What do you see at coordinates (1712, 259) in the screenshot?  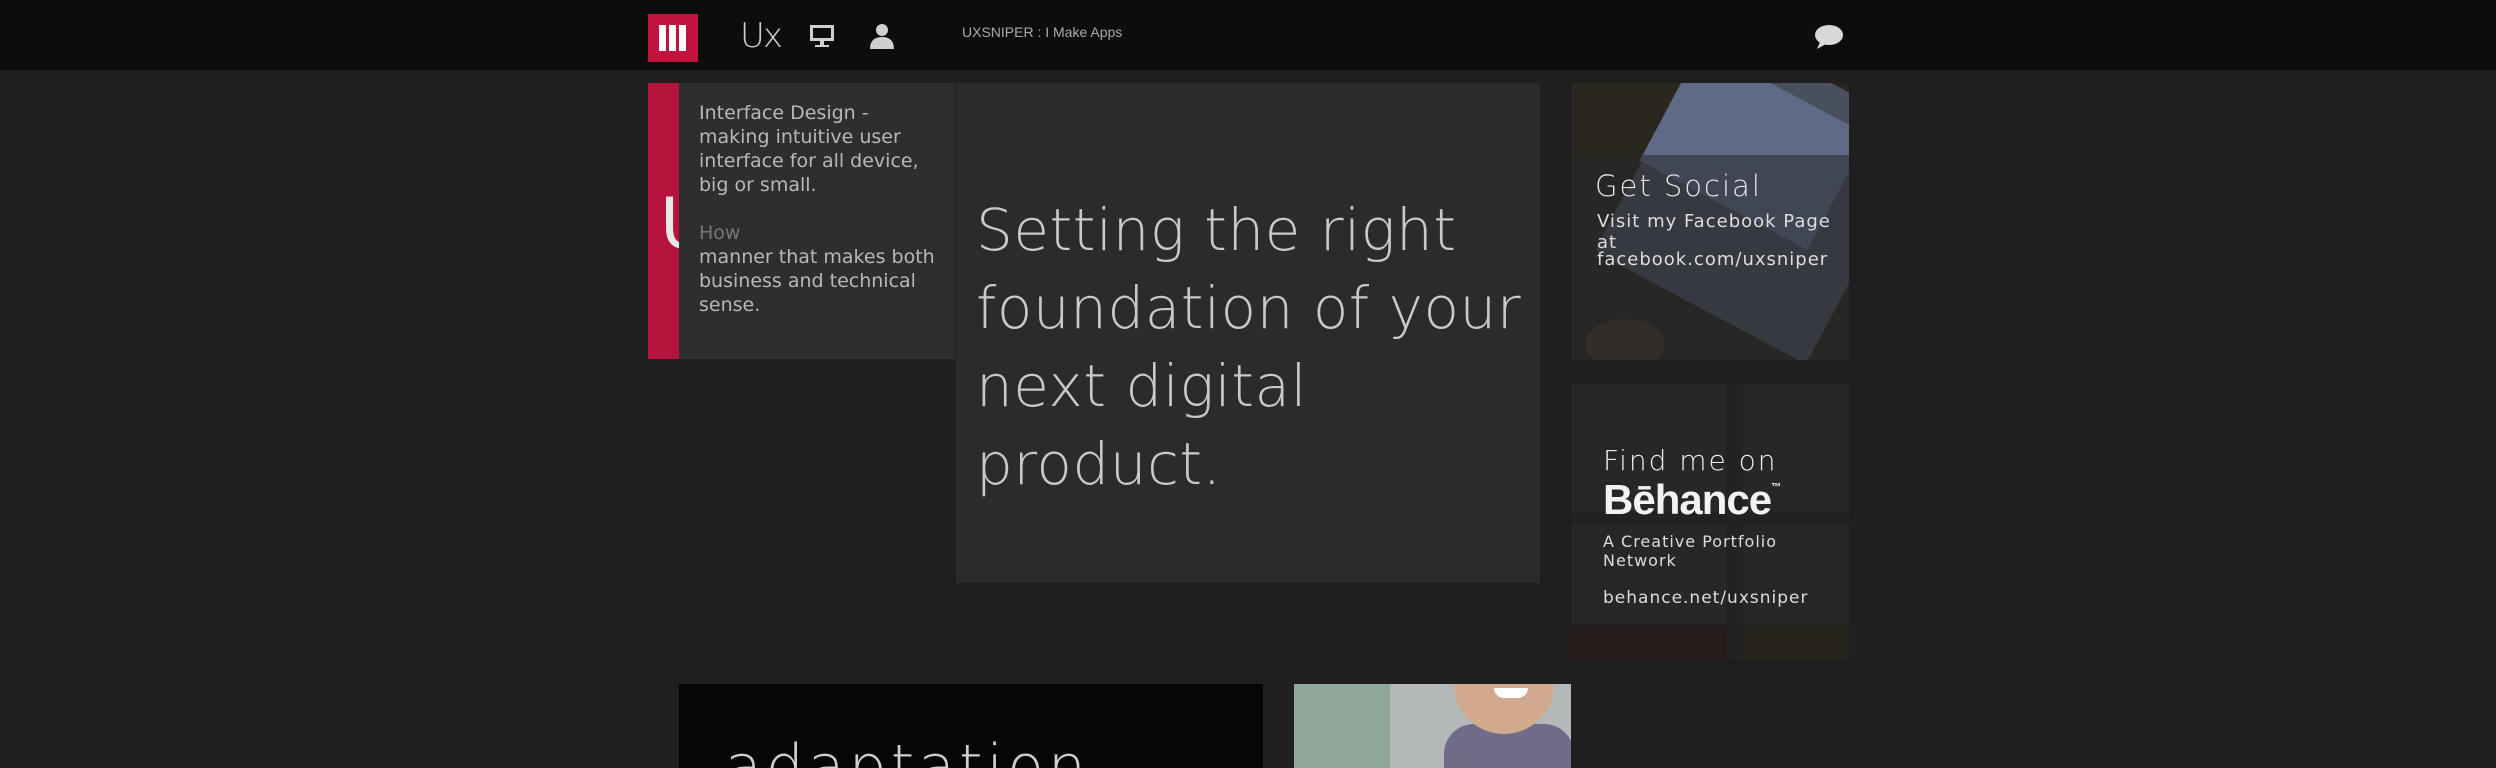 I see `facebook-link: facebook.com/uxsniper` at bounding box center [1712, 259].